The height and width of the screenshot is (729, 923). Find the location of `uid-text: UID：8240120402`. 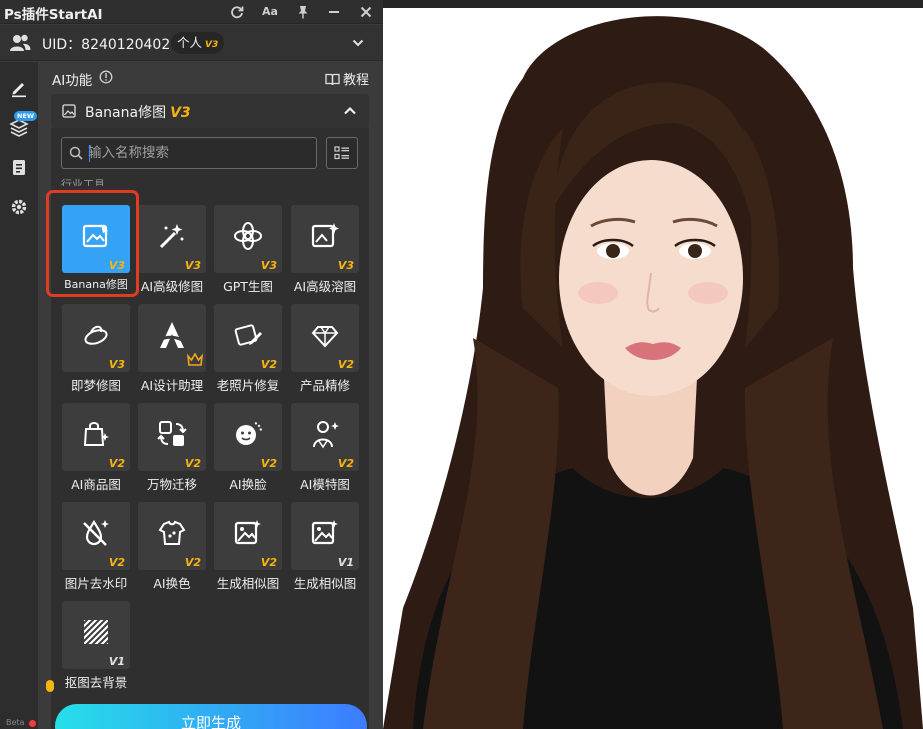

uid-text: UID：8240120402 is located at coordinates (106, 45).